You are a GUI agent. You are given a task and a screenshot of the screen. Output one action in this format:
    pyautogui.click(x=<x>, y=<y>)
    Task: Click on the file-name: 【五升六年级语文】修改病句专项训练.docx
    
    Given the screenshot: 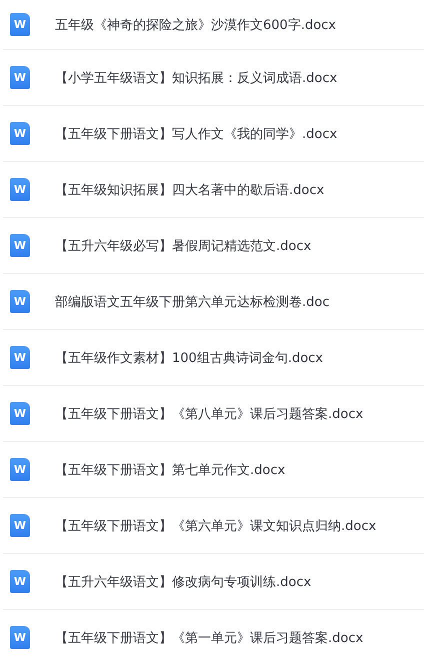 What is the action you would take?
    pyautogui.click(x=183, y=581)
    